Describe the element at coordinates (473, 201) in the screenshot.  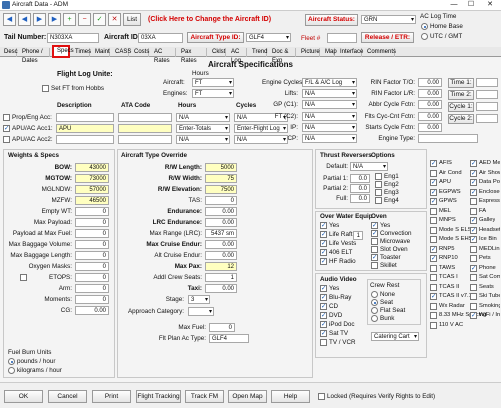
I see `option-espresso-checkbox` at that location.